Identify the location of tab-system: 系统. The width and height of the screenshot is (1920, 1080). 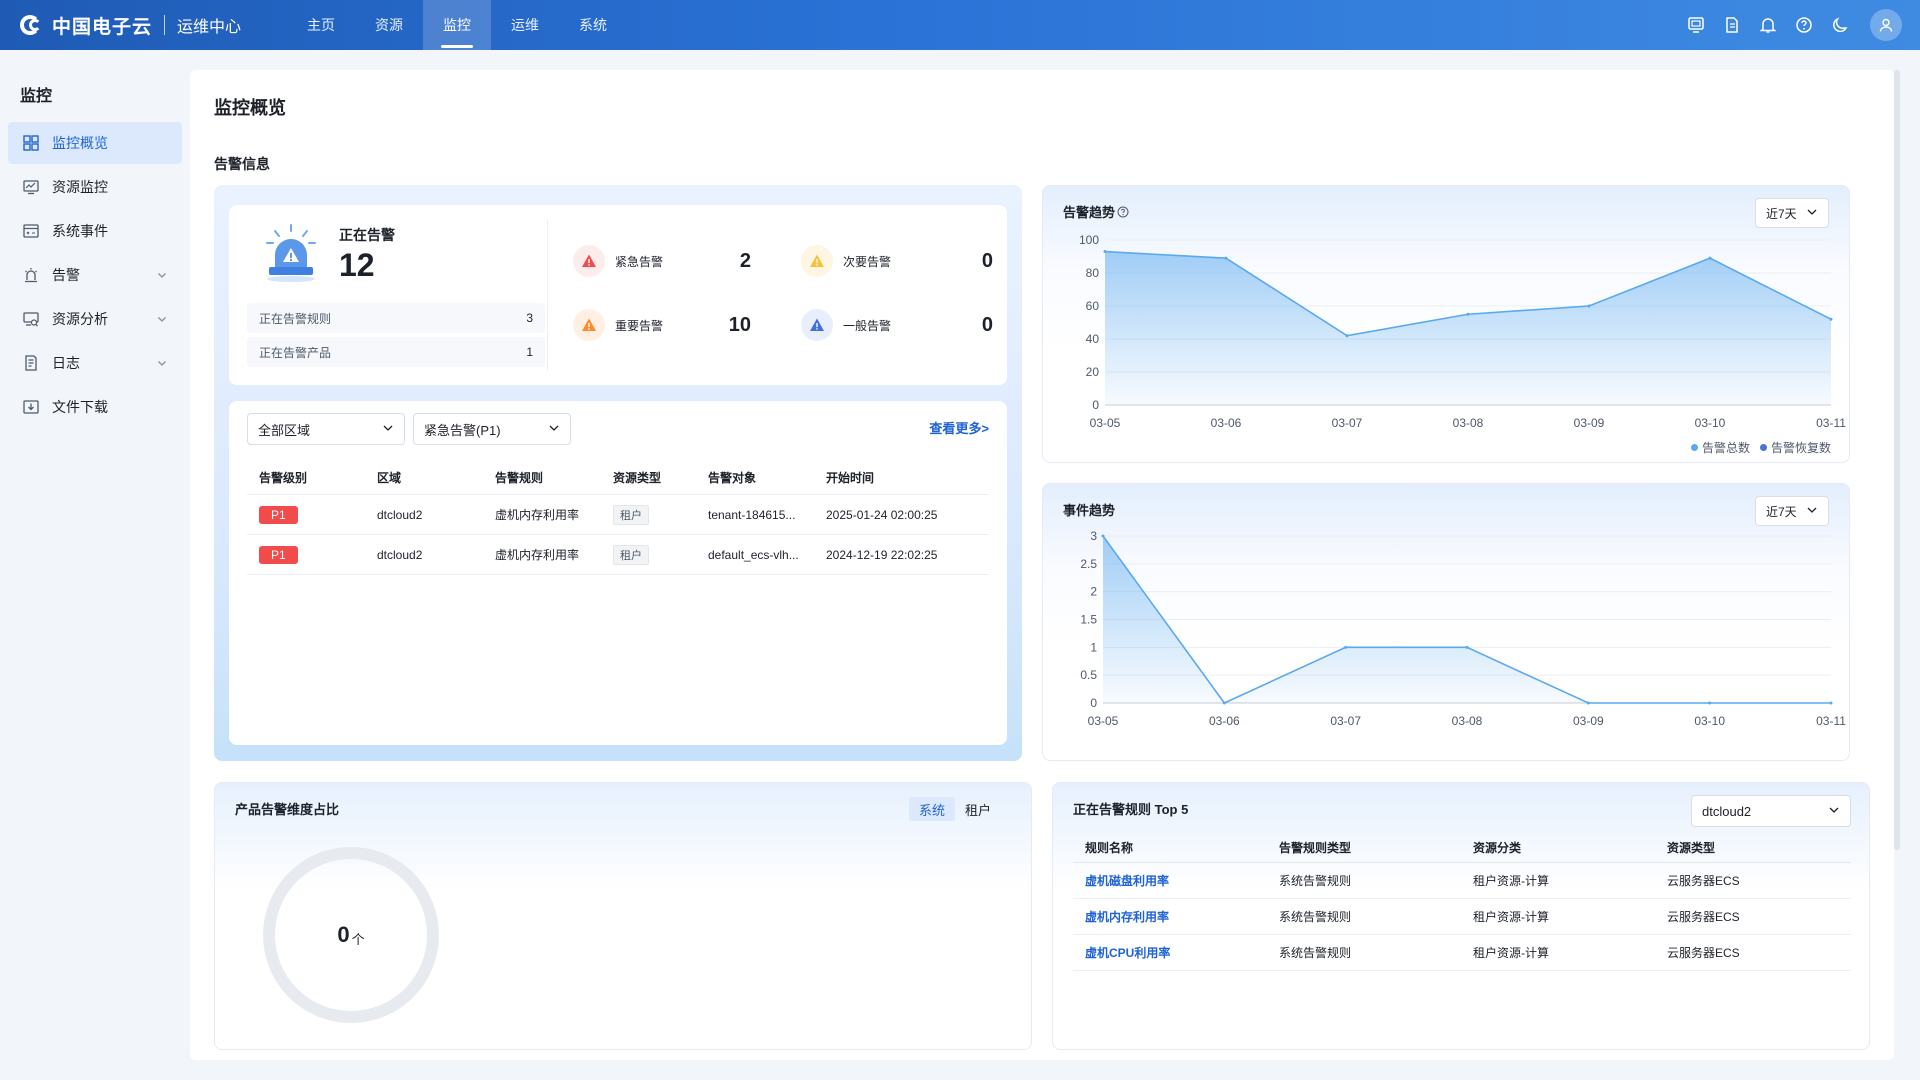
(931, 809).